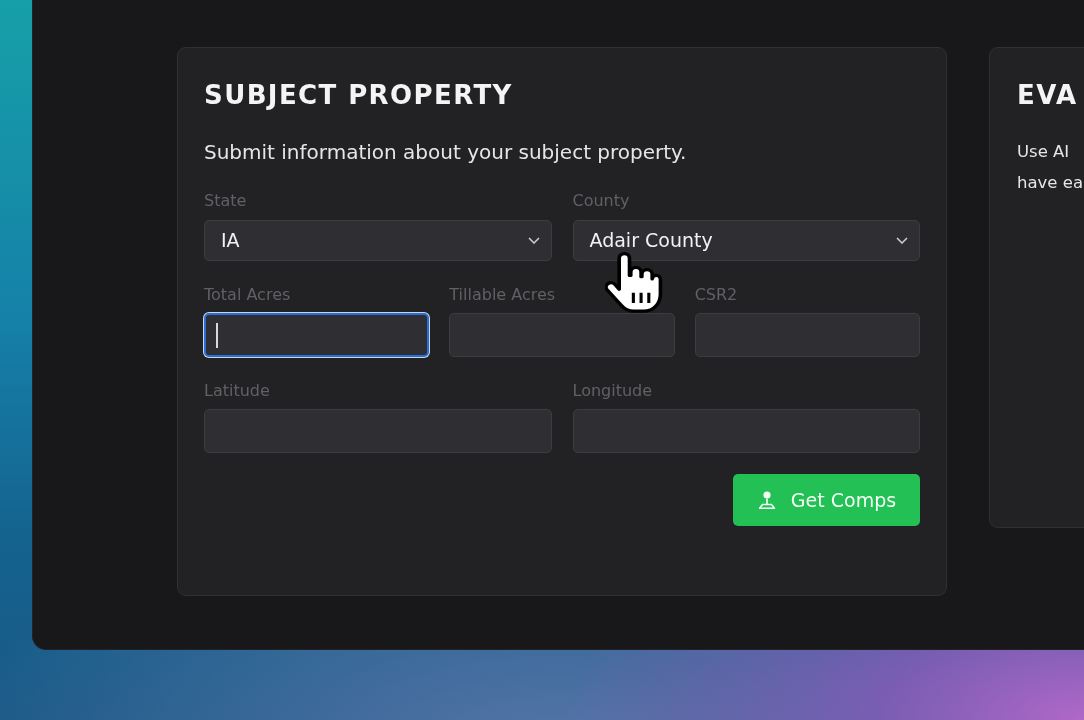 This screenshot has width=1084, height=720. I want to click on field-label: Total Acres, so click(248, 295).